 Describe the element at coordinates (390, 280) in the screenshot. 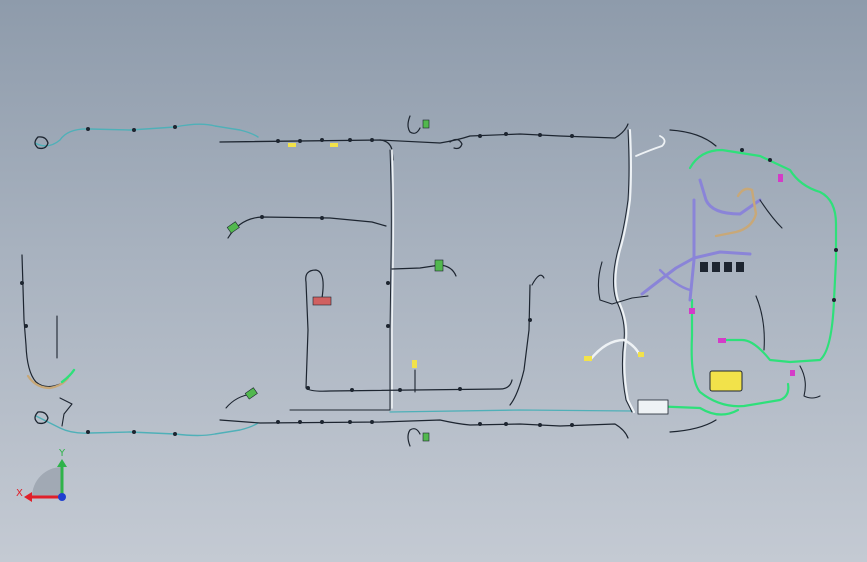

I see `trunk-dark-vertical` at that location.